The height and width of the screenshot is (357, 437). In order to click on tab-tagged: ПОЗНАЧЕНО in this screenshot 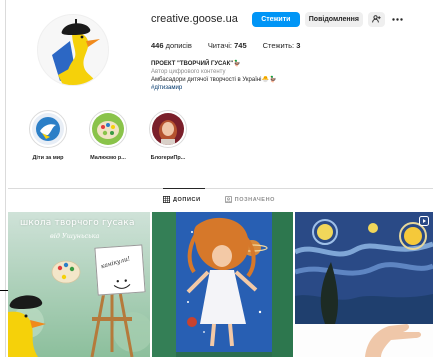, I will do `click(250, 199)`.